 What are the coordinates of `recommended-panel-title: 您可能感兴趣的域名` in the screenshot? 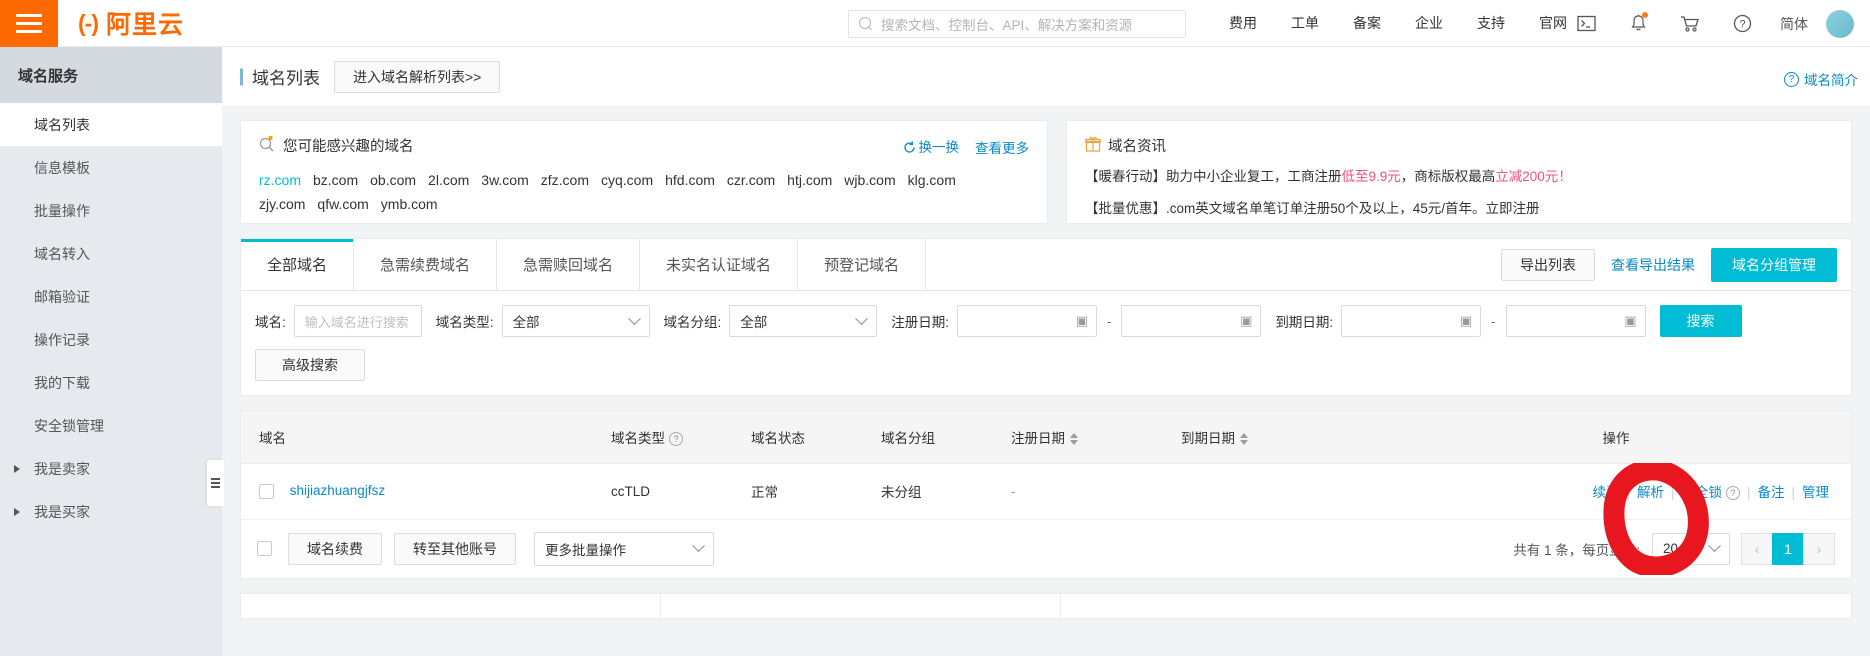 It's located at (348, 147).